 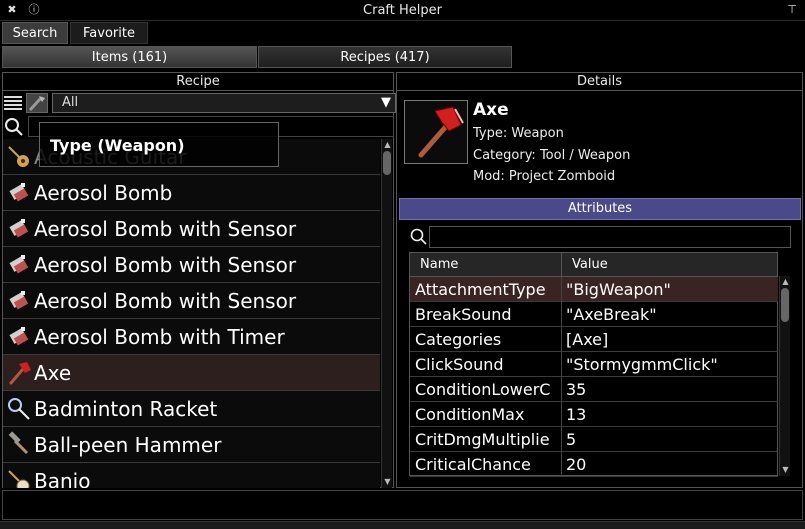 I want to click on list-item-label: Axe, so click(x=53, y=372).